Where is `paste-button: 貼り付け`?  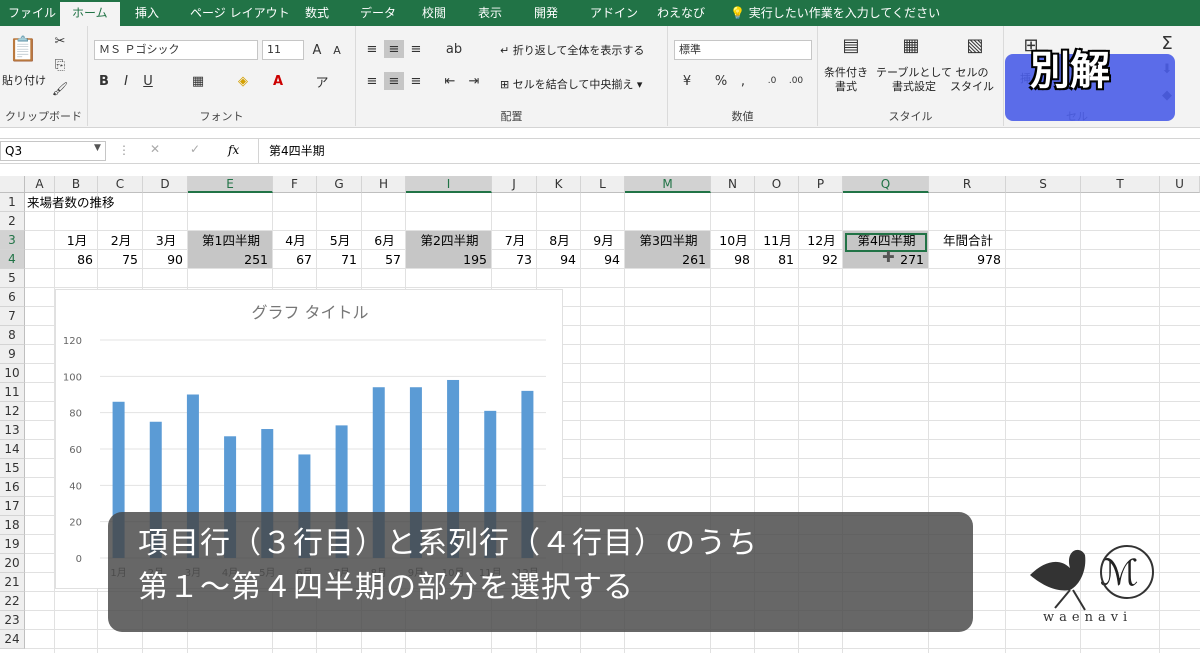 paste-button: 貼り付け is located at coordinates (24, 80).